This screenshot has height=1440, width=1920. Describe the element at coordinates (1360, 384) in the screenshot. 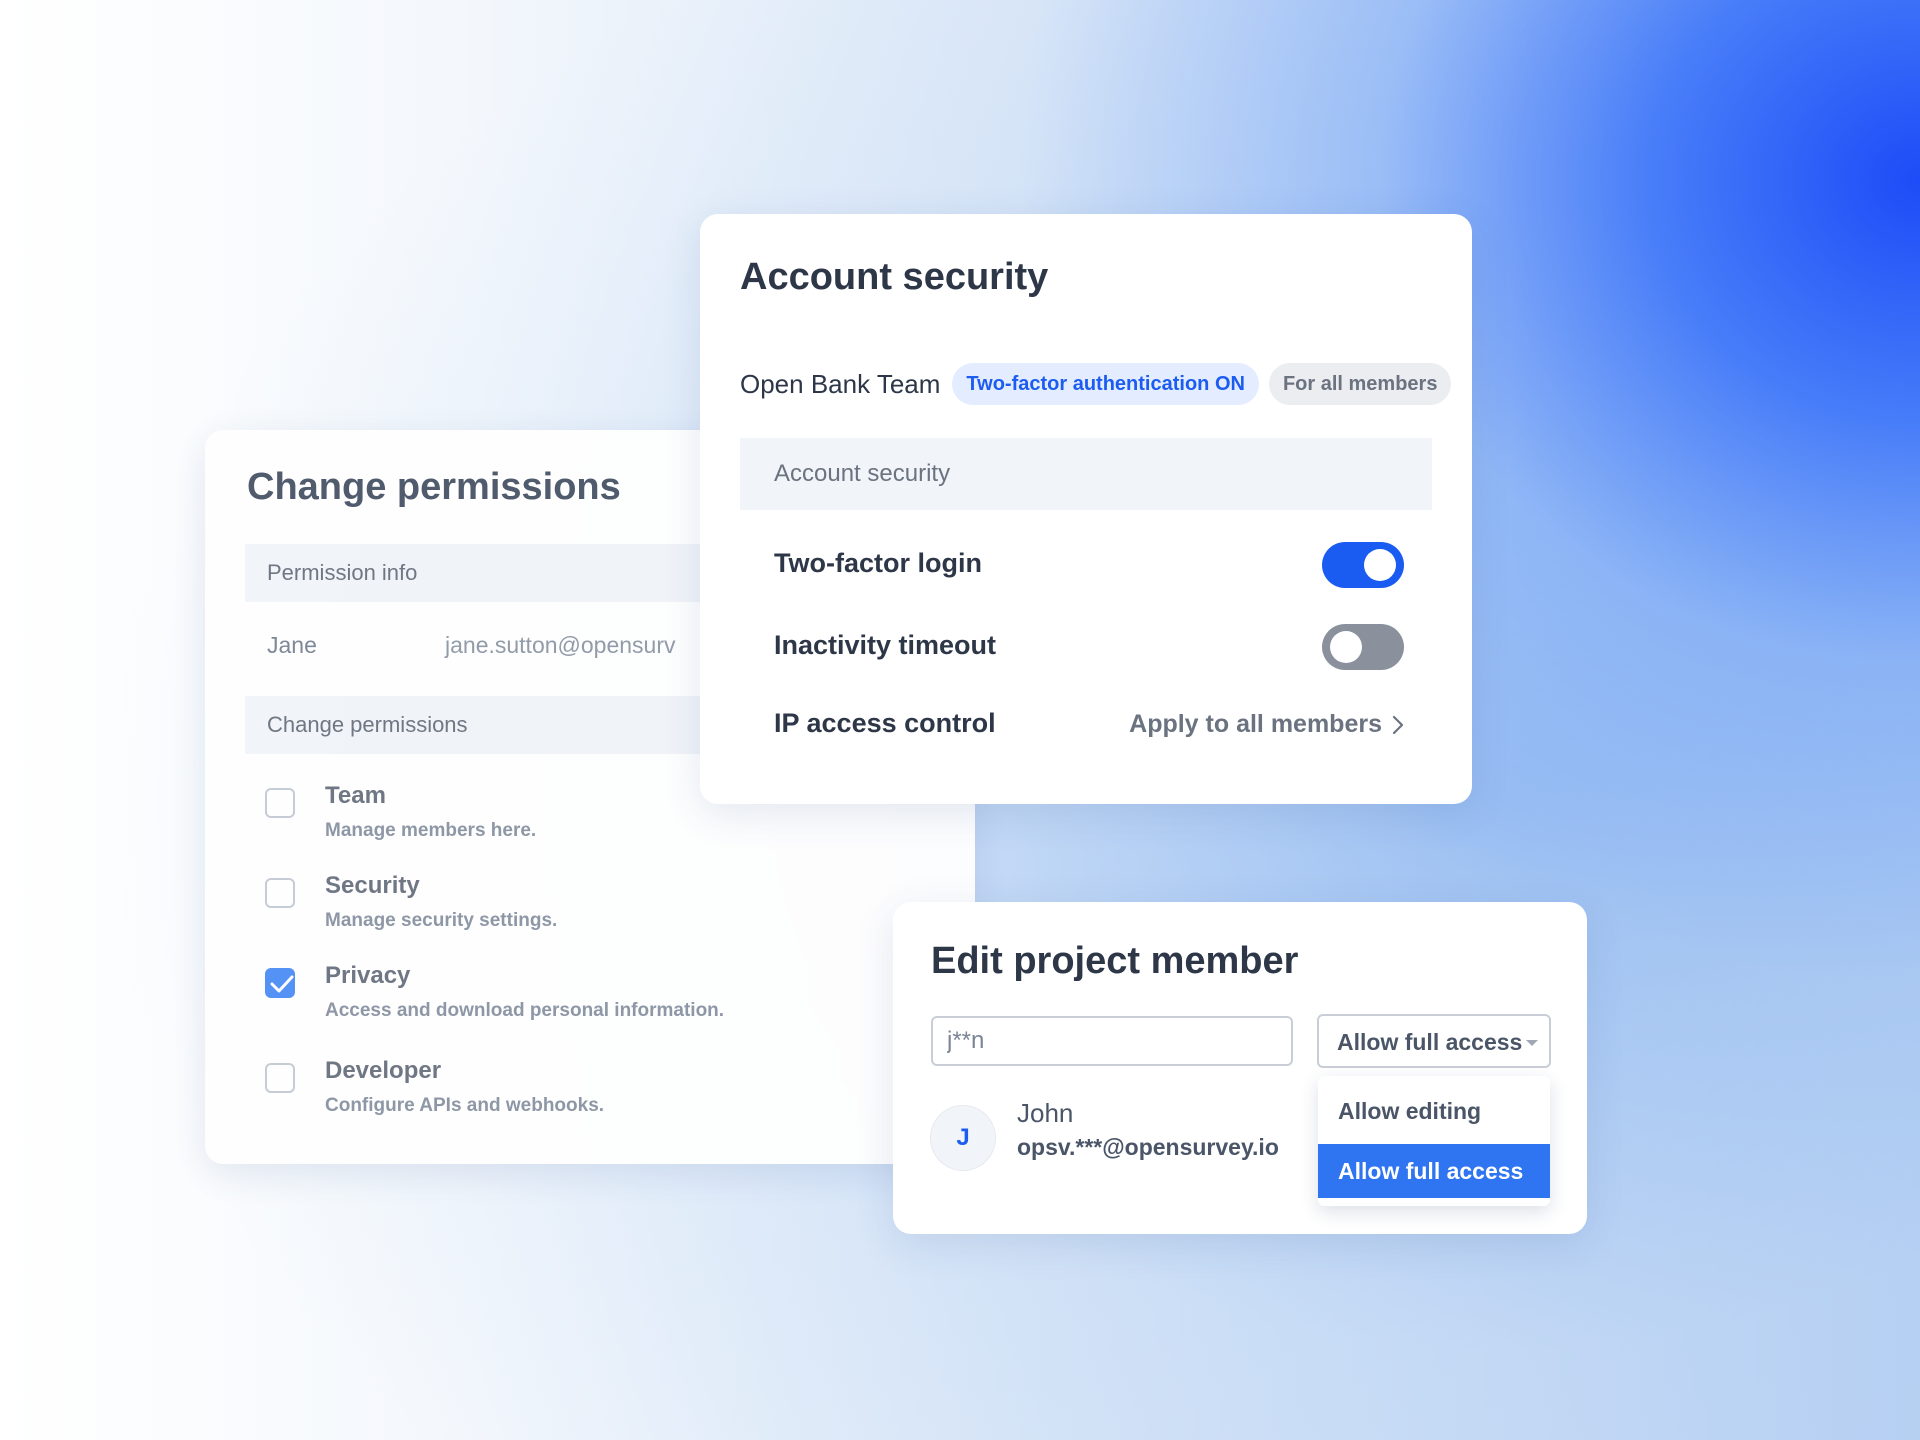

I see `scope-badge: For all members` at that location.